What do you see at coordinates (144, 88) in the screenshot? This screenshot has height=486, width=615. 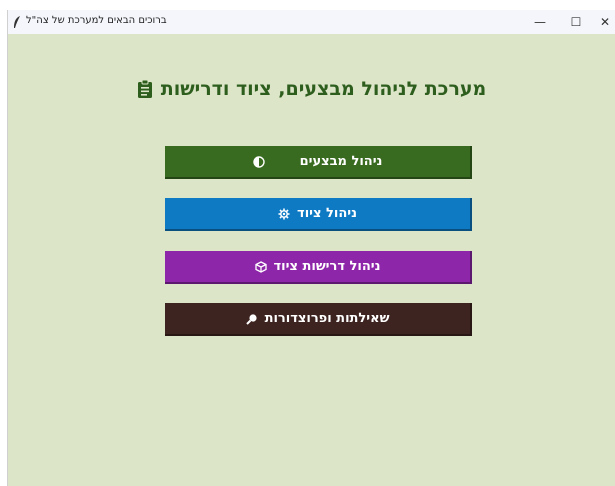 I see `clipboard-icon` at bounding box center [144, 88].